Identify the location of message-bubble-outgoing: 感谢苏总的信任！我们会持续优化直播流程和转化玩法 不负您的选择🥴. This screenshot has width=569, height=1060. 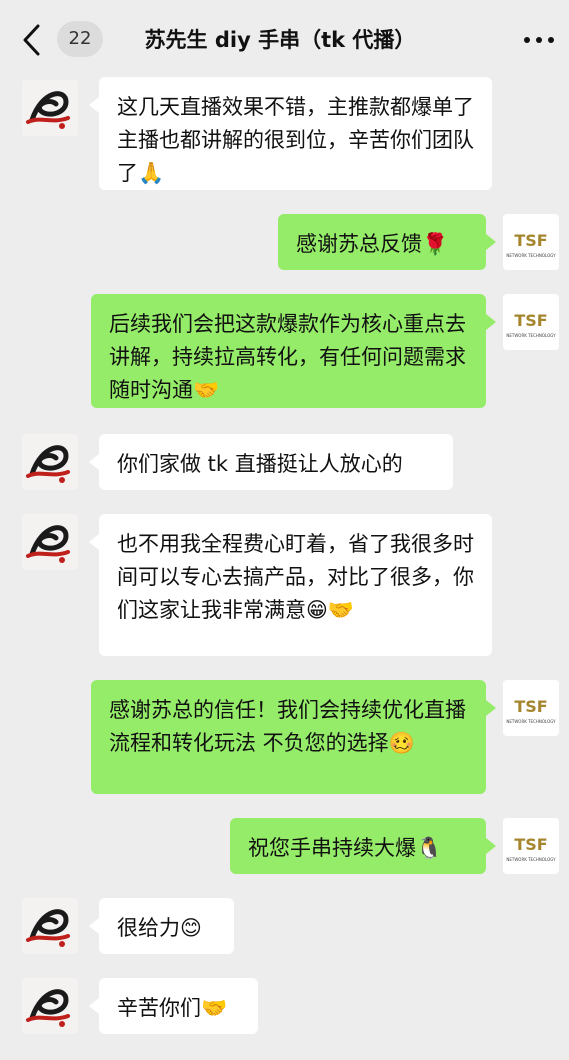
(293, 737).